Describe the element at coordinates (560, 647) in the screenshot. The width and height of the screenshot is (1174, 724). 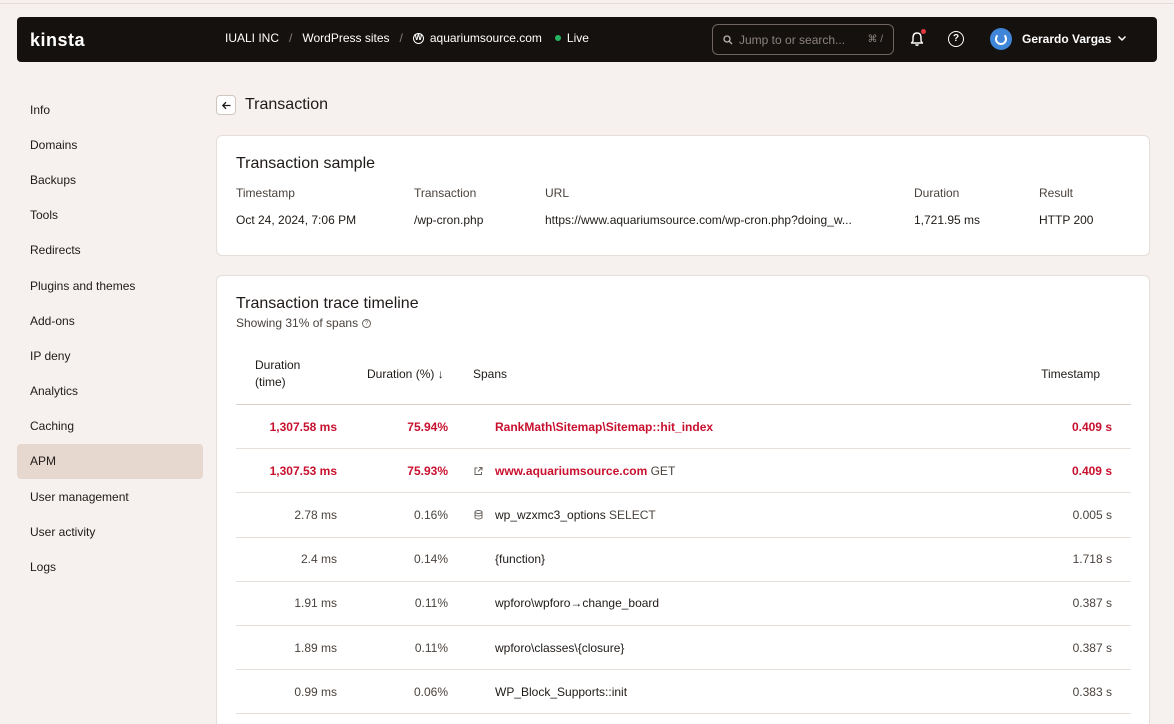
I see `row-span-name: wpforo\classes\{closure}` at that location.